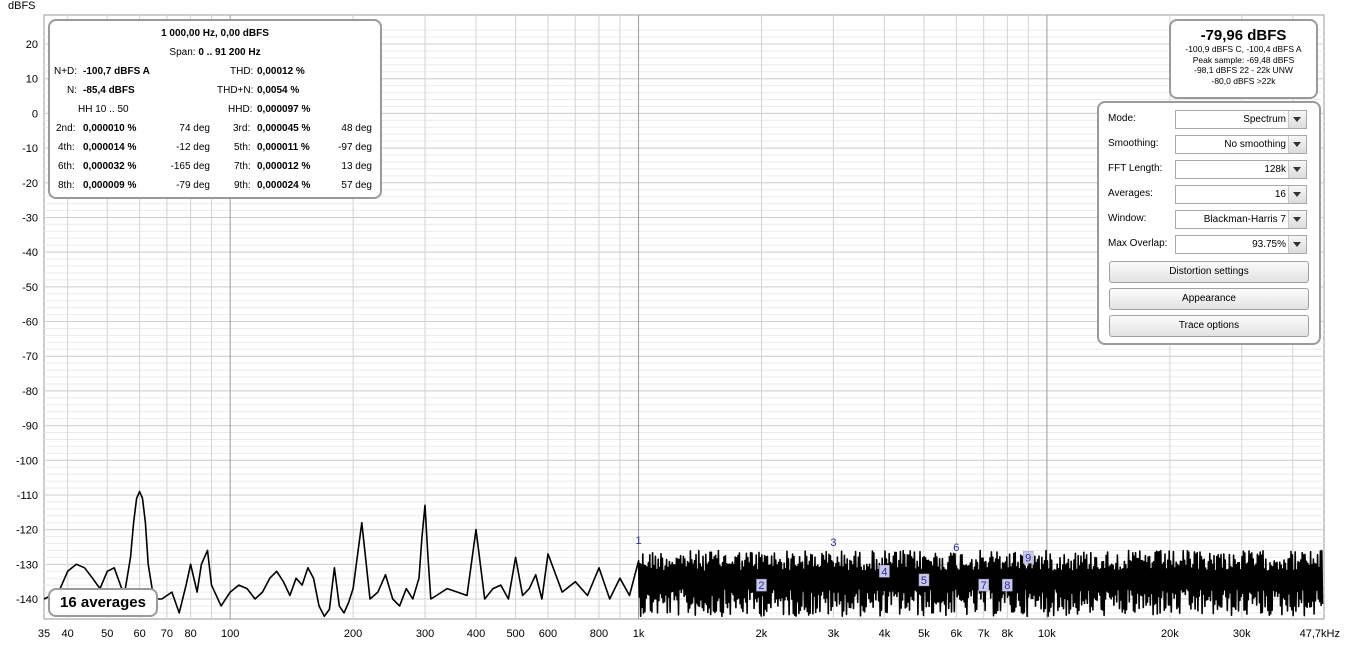 Image resolution: width=1345 pixels, height=645 pixels. What do you see at coordinates (1264, 119) in the screenshot?
I see `mode-value: Spectrum` at bounding box center [1264, 119].